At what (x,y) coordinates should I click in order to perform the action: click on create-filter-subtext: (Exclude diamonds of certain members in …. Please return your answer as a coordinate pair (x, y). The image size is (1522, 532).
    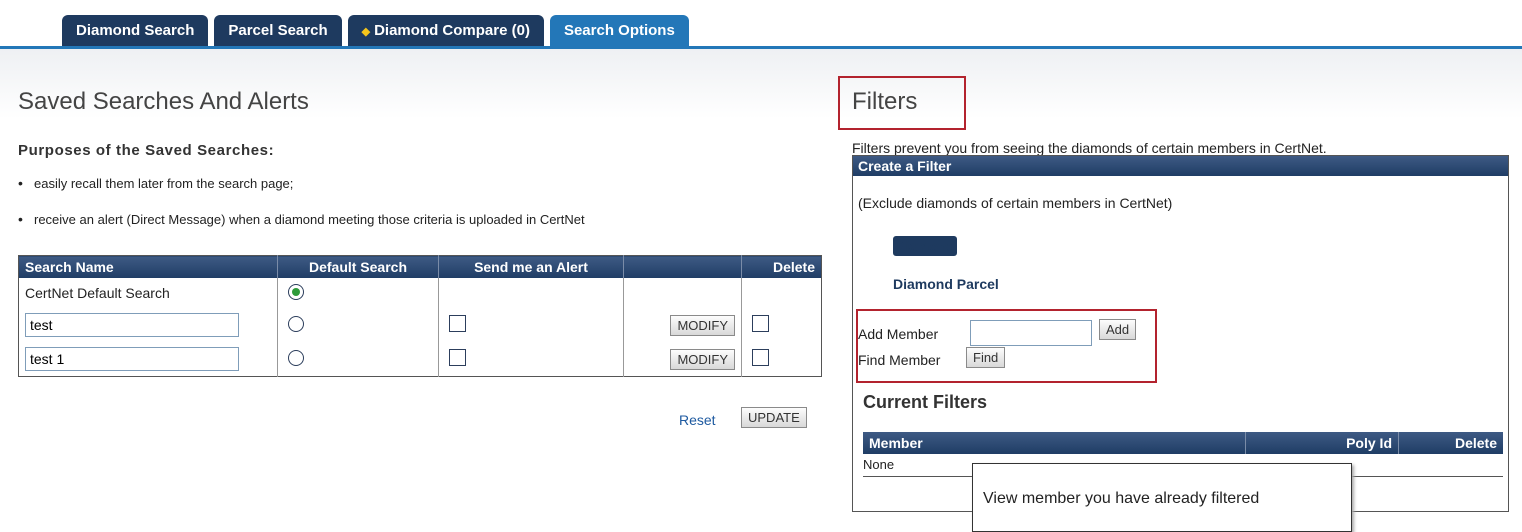
    Looking at the image, I should click on (1015, 203).